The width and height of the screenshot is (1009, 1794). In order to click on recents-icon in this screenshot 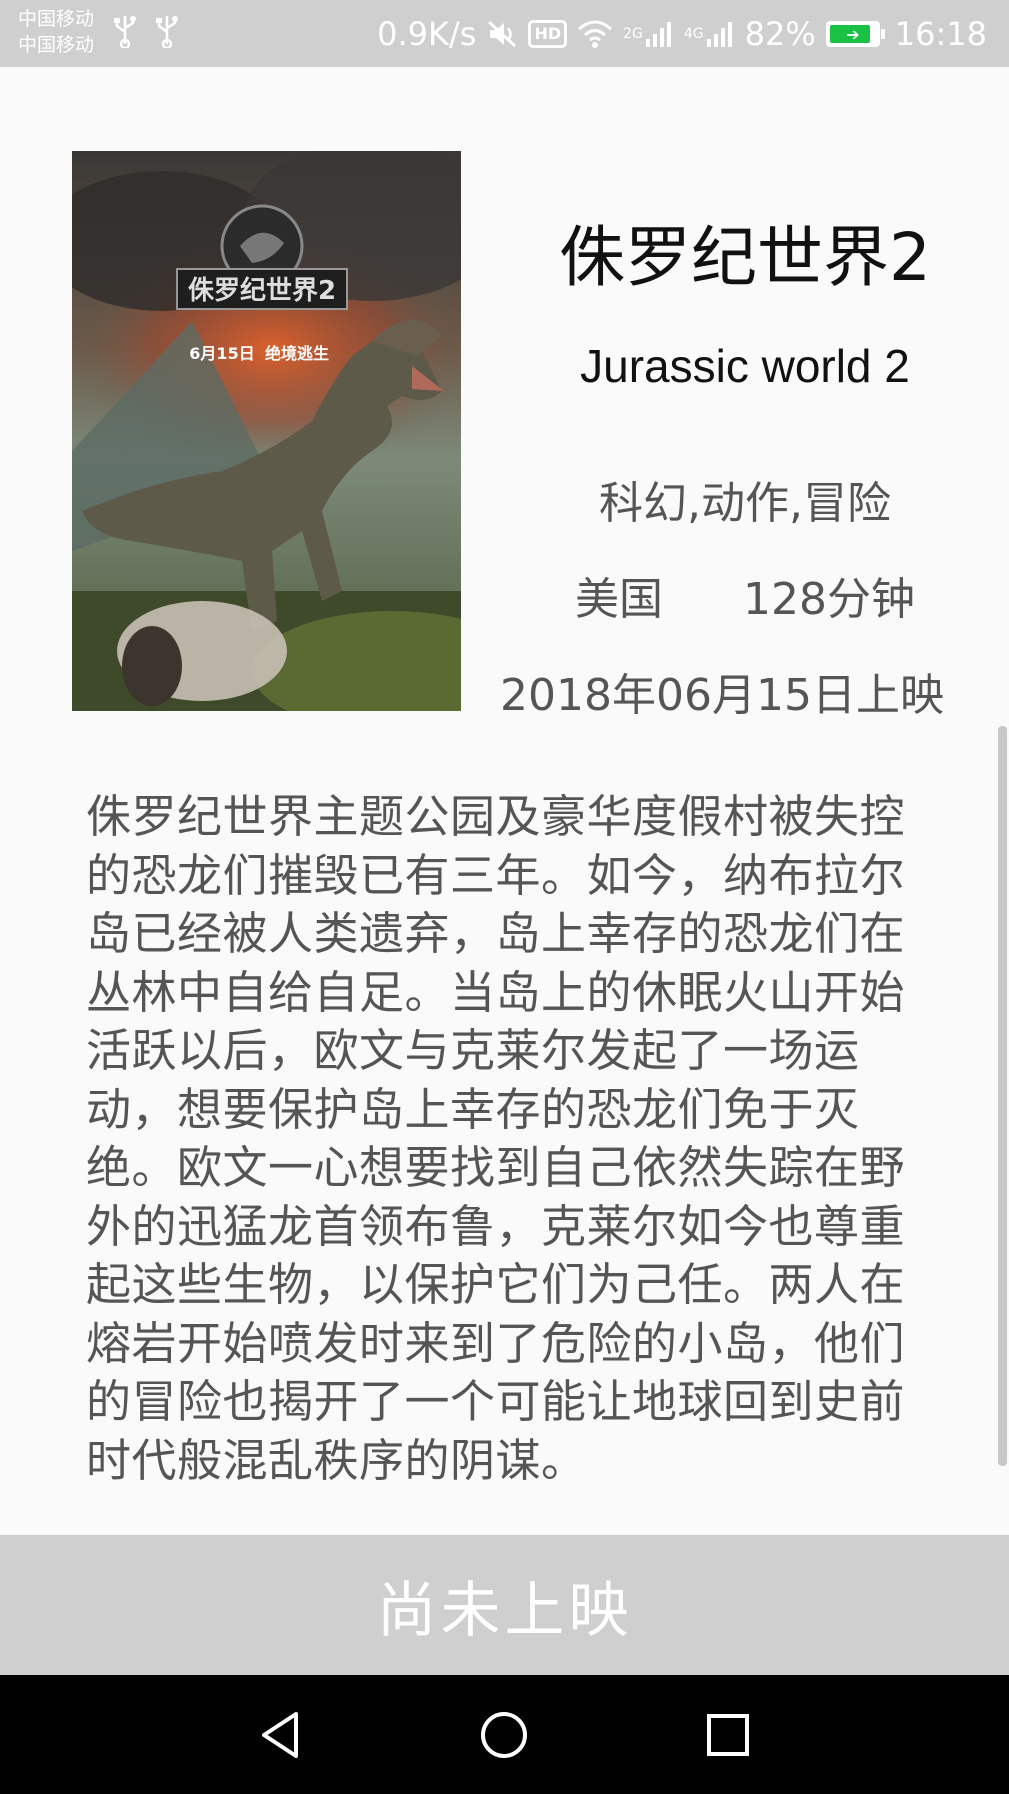, I will do `click(728, 1734)`.